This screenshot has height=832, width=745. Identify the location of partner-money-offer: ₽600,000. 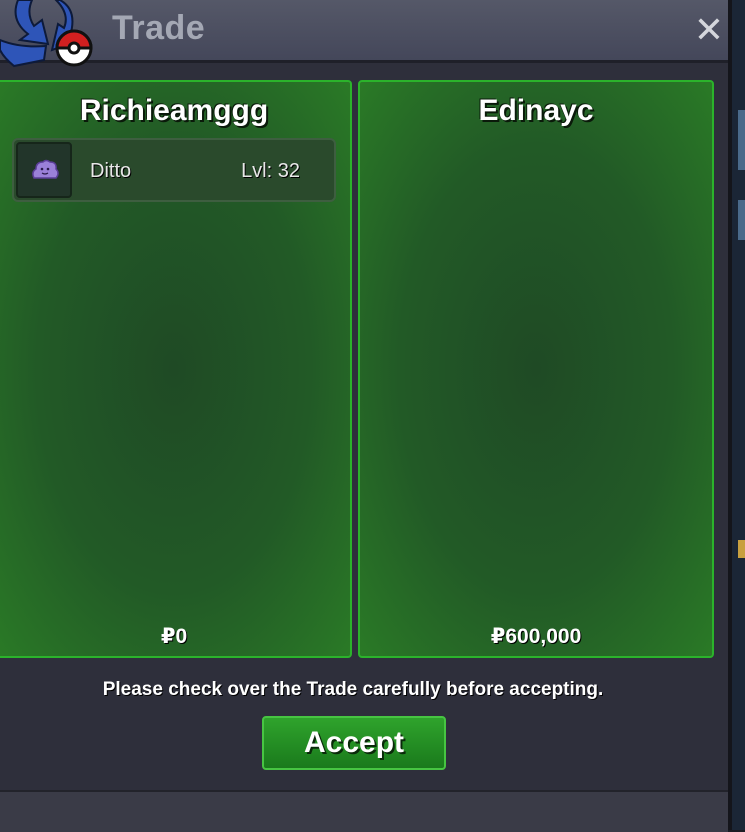
(536, 636).